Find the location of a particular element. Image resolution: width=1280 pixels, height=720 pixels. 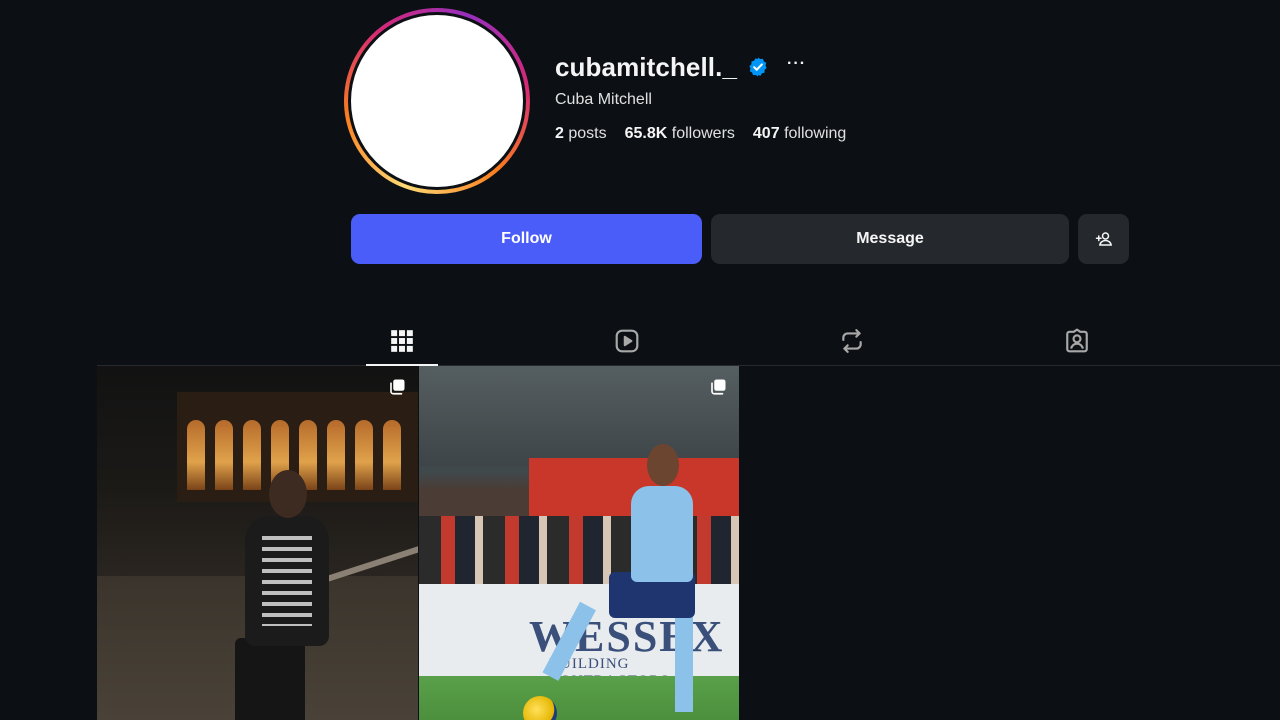

posts-label: posts is located at coordinates (587, 133).